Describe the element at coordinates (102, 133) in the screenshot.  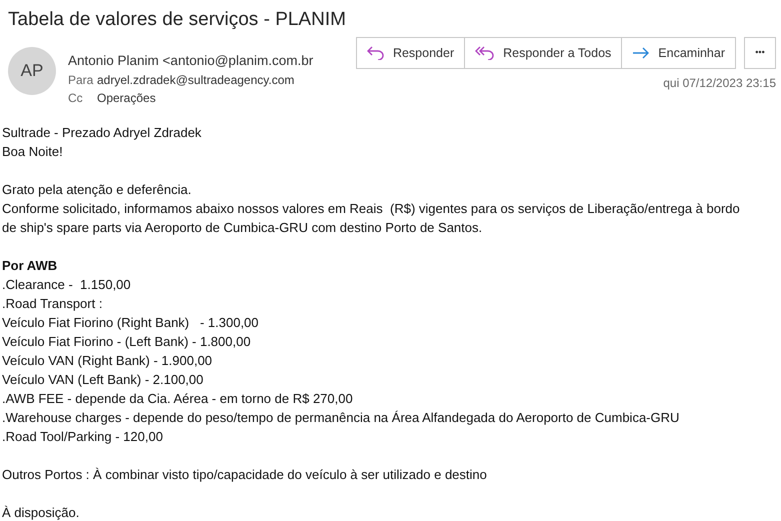
I see `body-text: Sultrade - Prezado Adryel Zdradek` at that location.